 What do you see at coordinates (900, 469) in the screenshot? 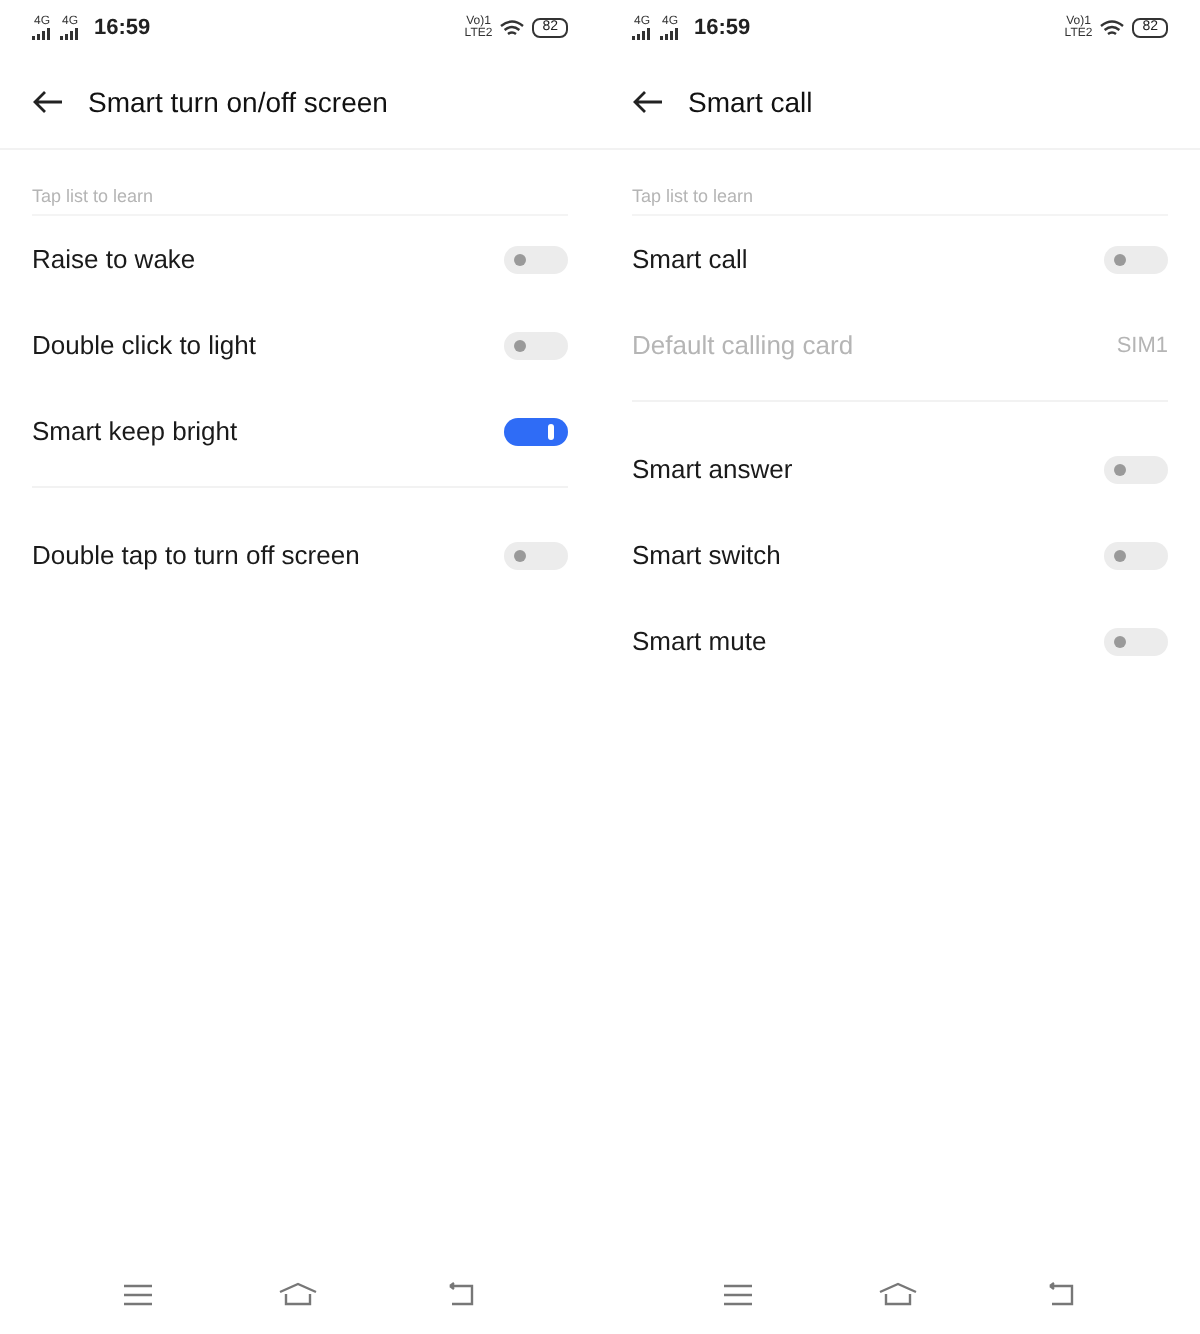
I see `settings-row: Smart answer` at bounding box center [900, 469].